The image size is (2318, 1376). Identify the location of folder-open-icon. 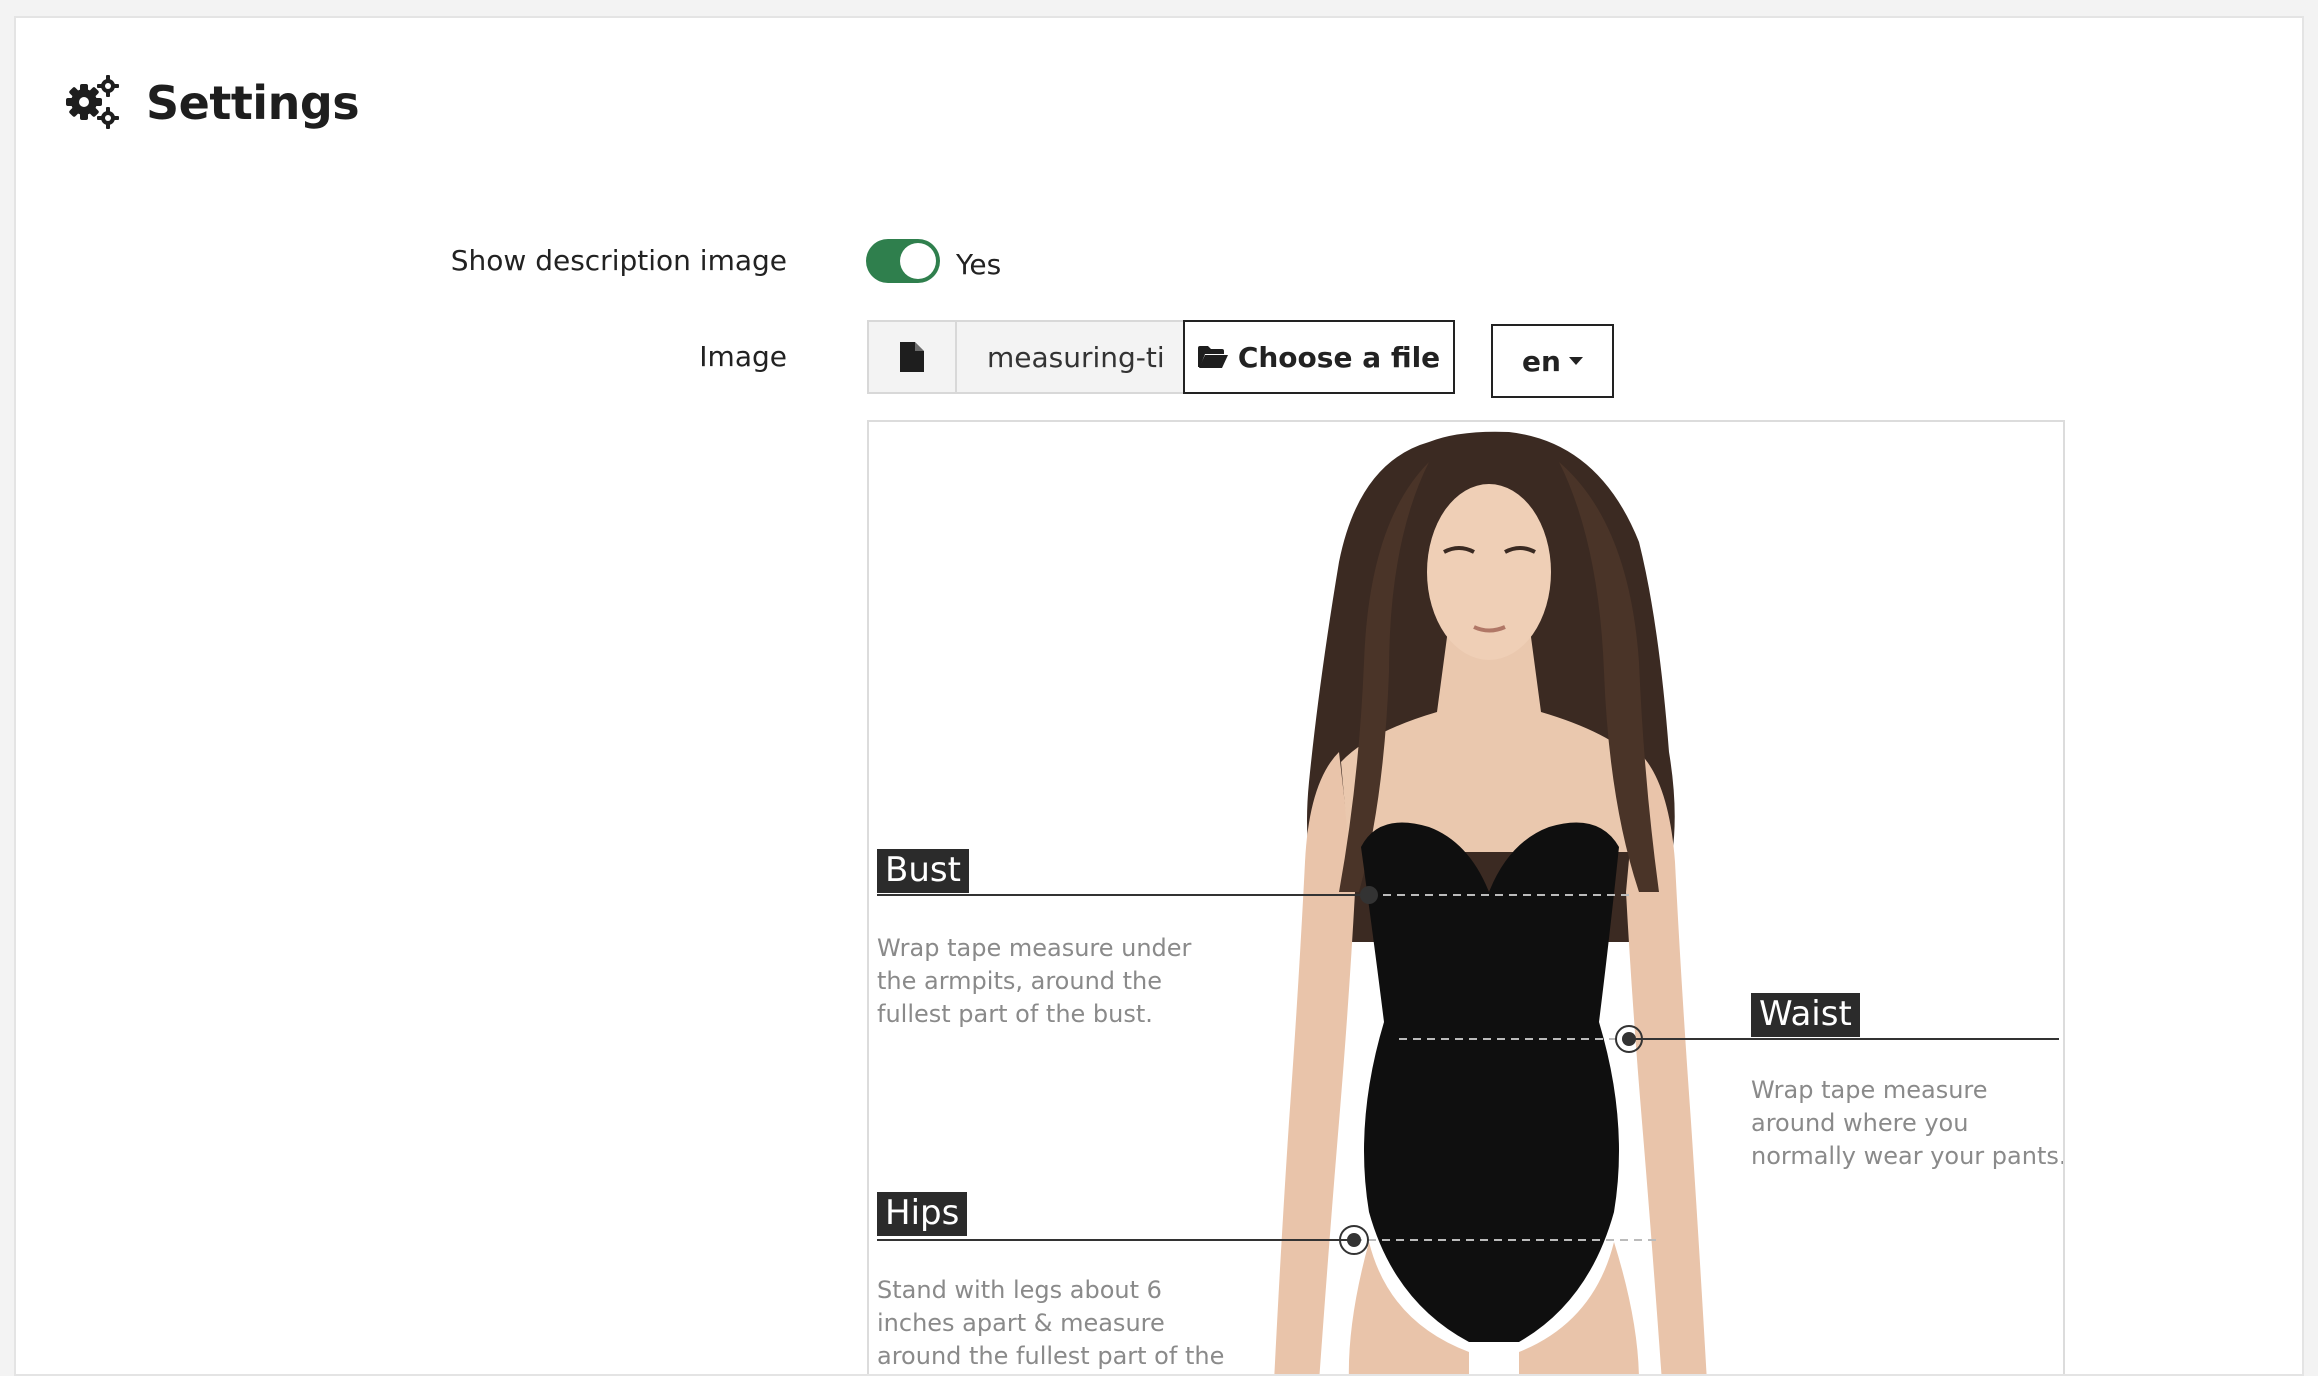
(1212, 357).